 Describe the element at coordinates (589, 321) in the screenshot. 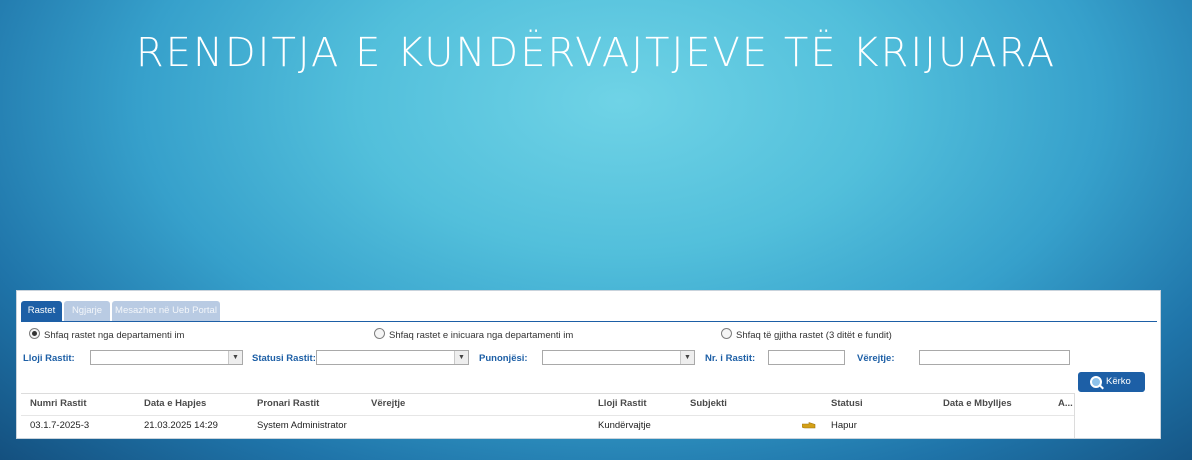

I see `tab-divider` at that location.